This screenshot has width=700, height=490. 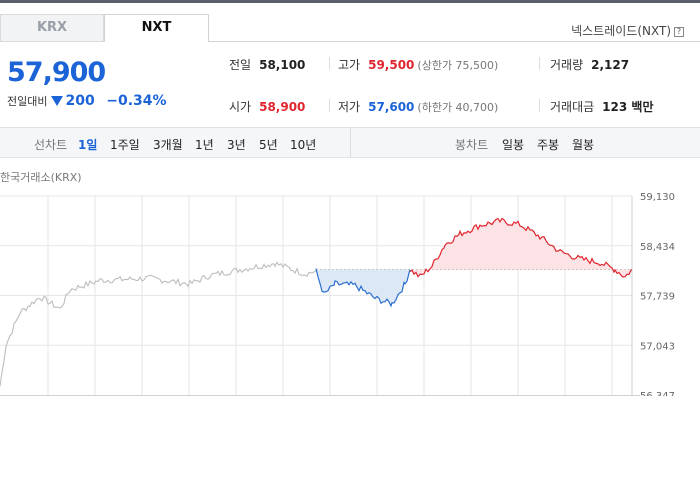 I want to click on help-icon: ?, so click(x=679, y=32).